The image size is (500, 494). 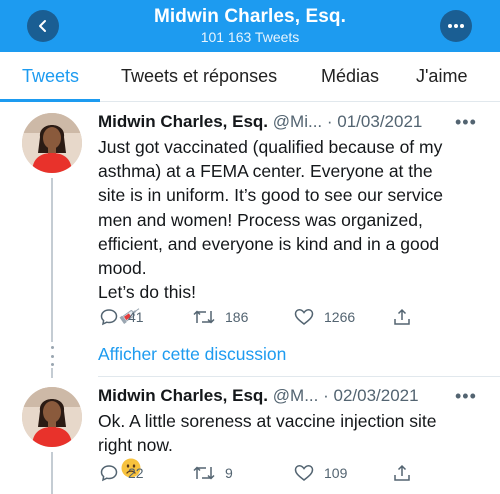 I want to click on more-button, so click(x=456, y=26).